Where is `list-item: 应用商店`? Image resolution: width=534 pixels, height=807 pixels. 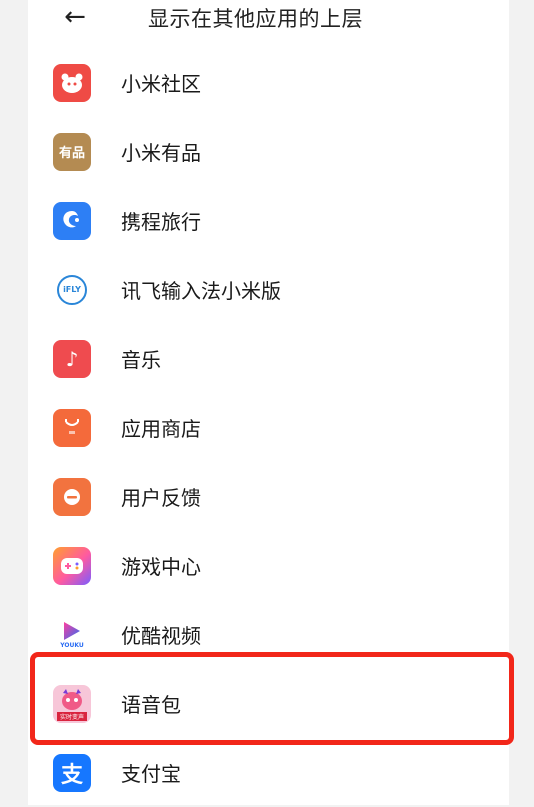
list-item: 应用商店 is located at coordinates (268, 427).